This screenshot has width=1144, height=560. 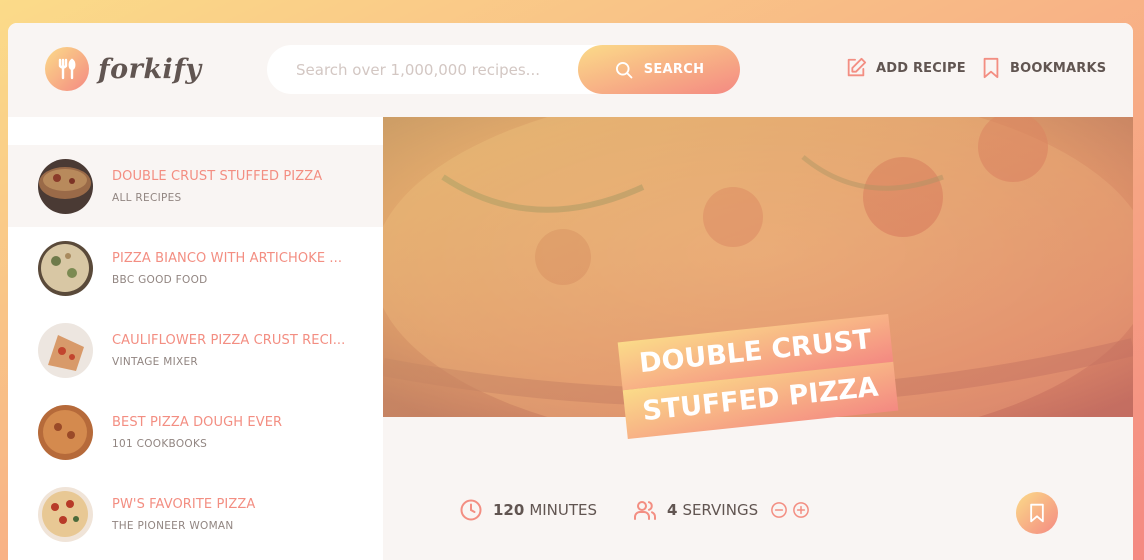 What do you see at coordinates (624, 69) in the screenshot?
I see `search-icon` at bounding box center [624, 69].